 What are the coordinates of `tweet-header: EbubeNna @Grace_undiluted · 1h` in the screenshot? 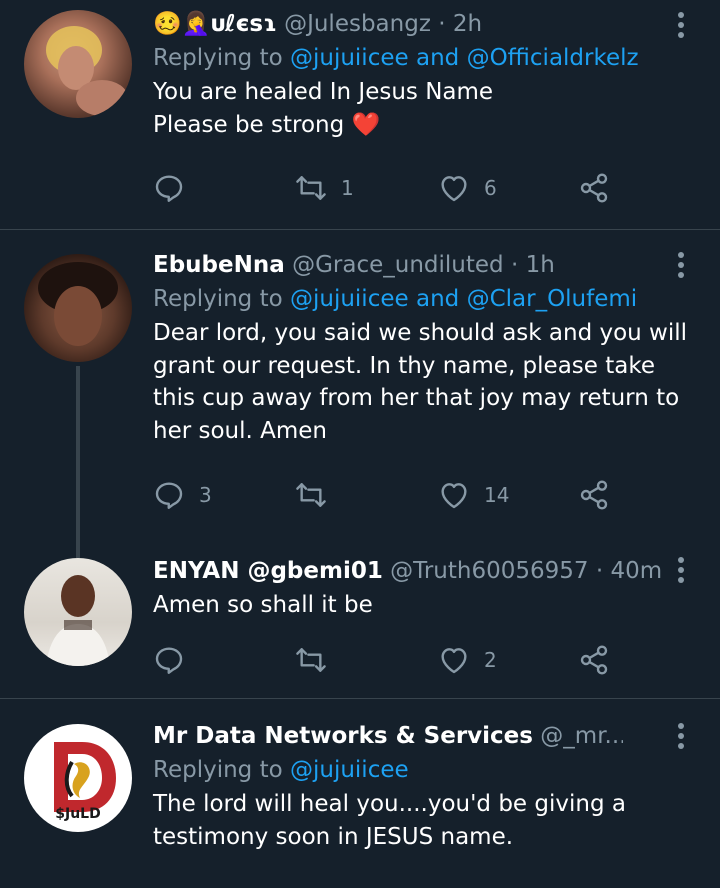 It's located at (426, 265).